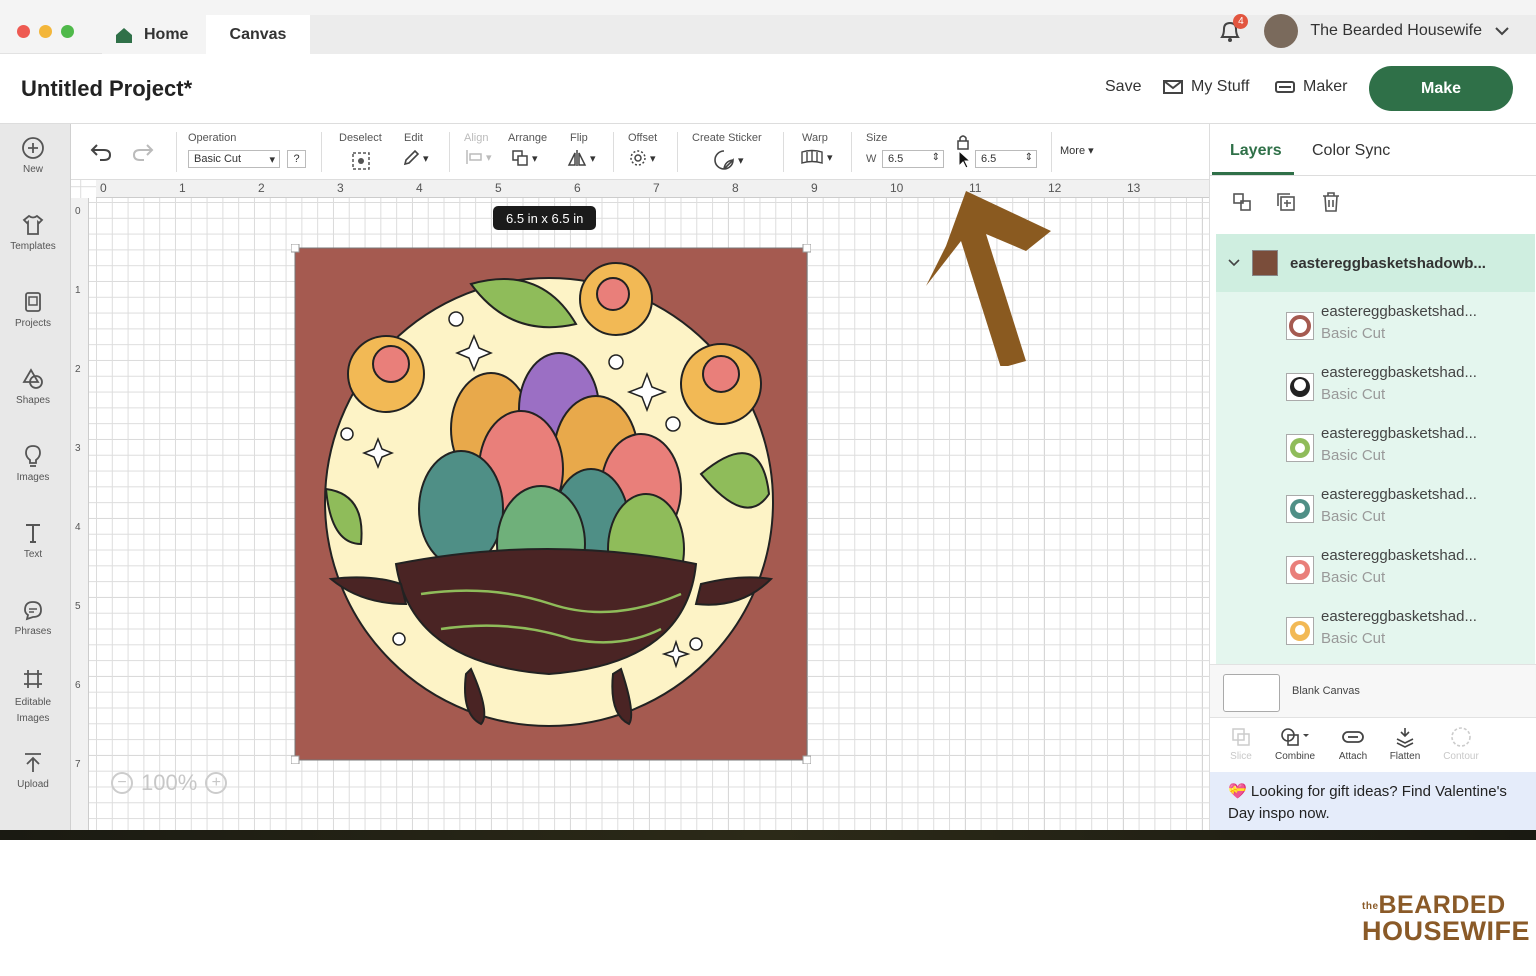 Image resolution: width=1536 pixels, height=976 pixels. Describe the element at coordinates (964, 159) in the screenshot. I see `mouse-cursor-icon` at that location.